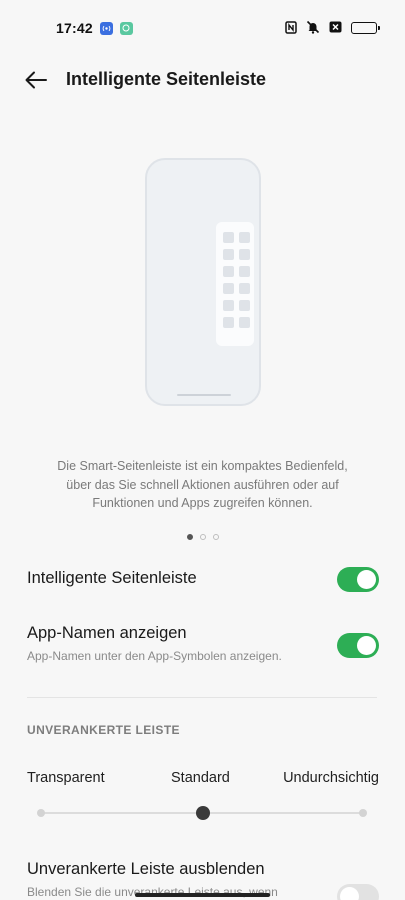 The image size is (405, 900). I want to click on smart-sidebar-setting: Intelligente Seitenleiste, so click(203, 580).